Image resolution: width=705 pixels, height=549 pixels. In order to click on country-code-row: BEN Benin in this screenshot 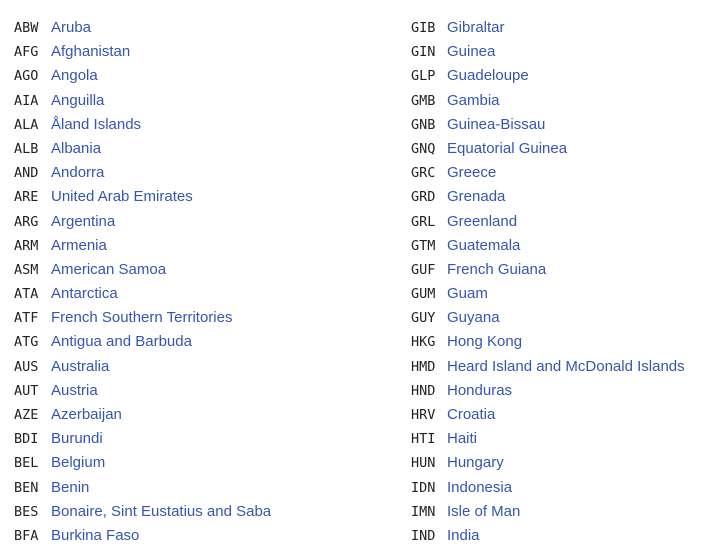, I will do `click(142, 488)`.